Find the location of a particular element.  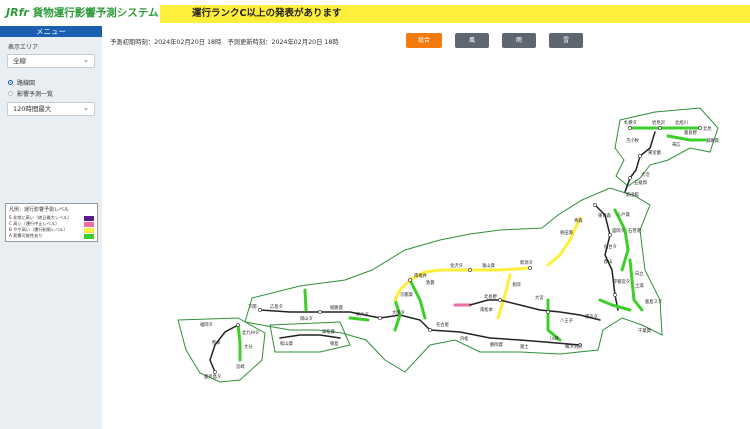

station-label-hachioji: 八王子 is located at coordinates (567, 320).